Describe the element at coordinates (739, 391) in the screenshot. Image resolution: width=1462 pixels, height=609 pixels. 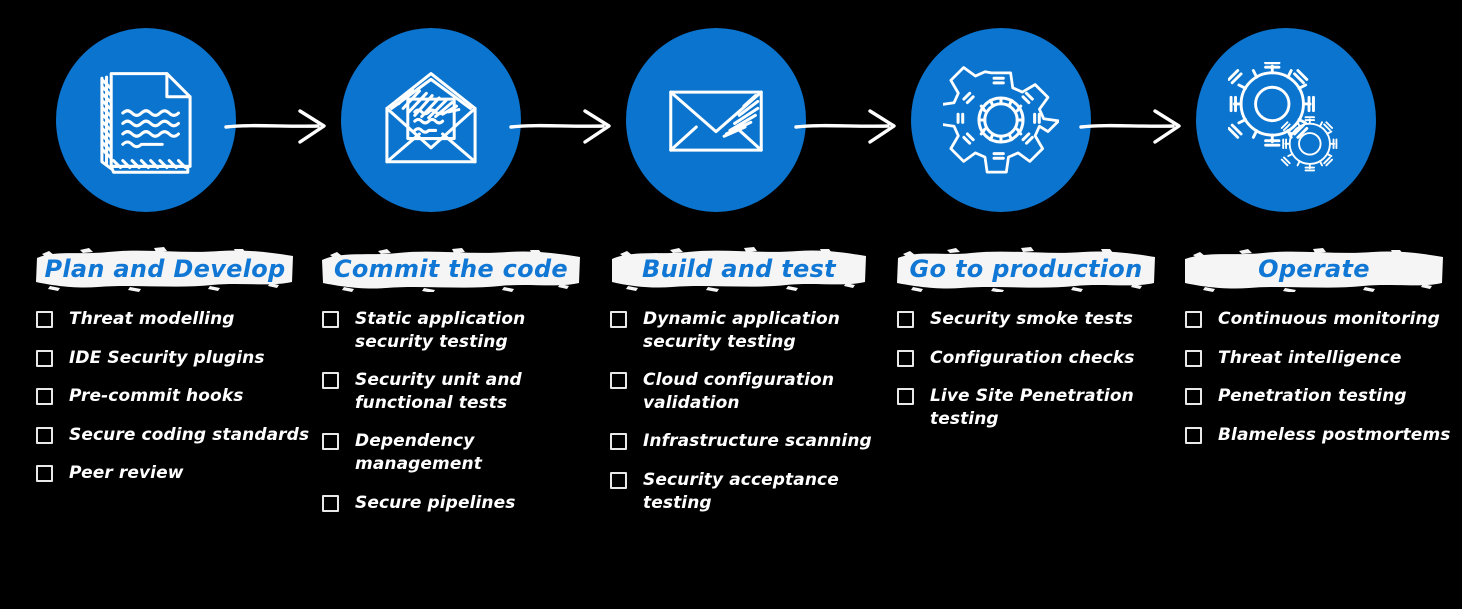
I see `check-item-label: Cloud configuration validation` at that location.